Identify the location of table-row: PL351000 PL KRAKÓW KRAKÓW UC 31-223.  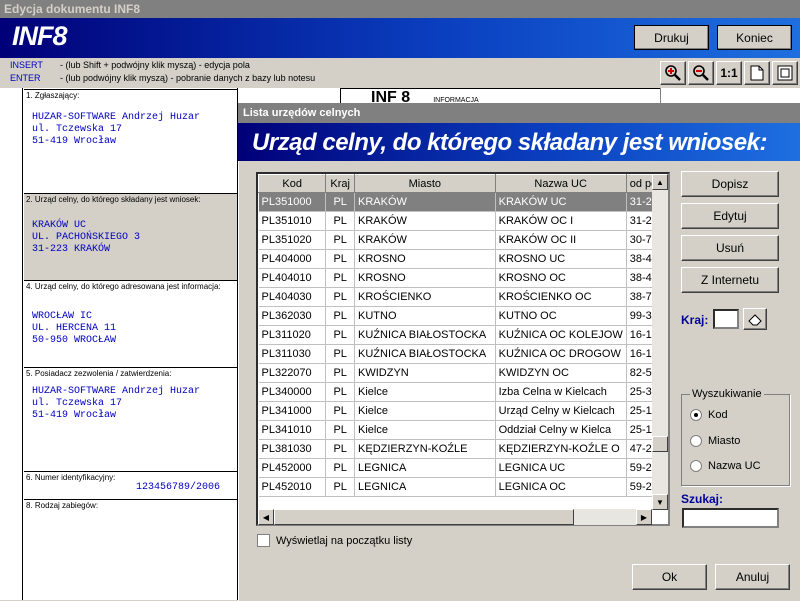
(463, 202).